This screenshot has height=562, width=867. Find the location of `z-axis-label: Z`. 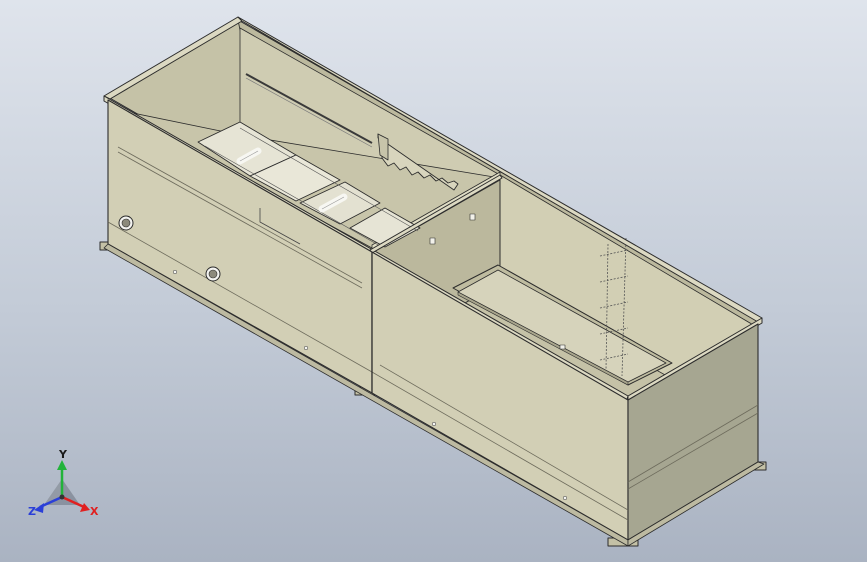

z-axis-label: Z is located at coordinates (32, 511).